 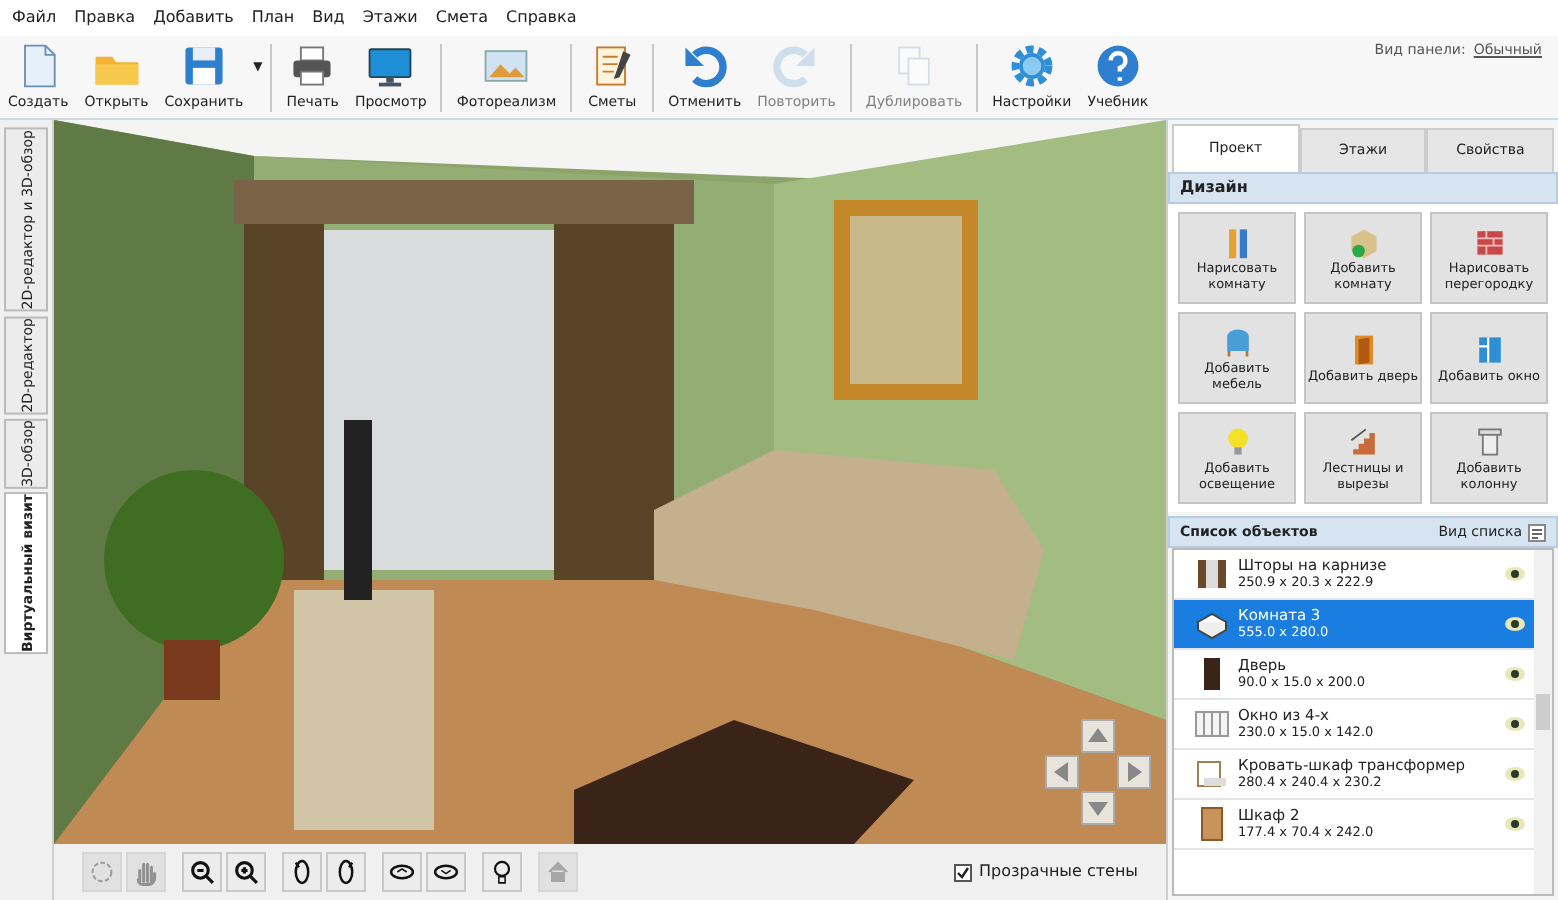 What do you see at coordinates (1212, 574) in the screenshot?
I see `curtain-icon` at bounding box center [1212, 574].